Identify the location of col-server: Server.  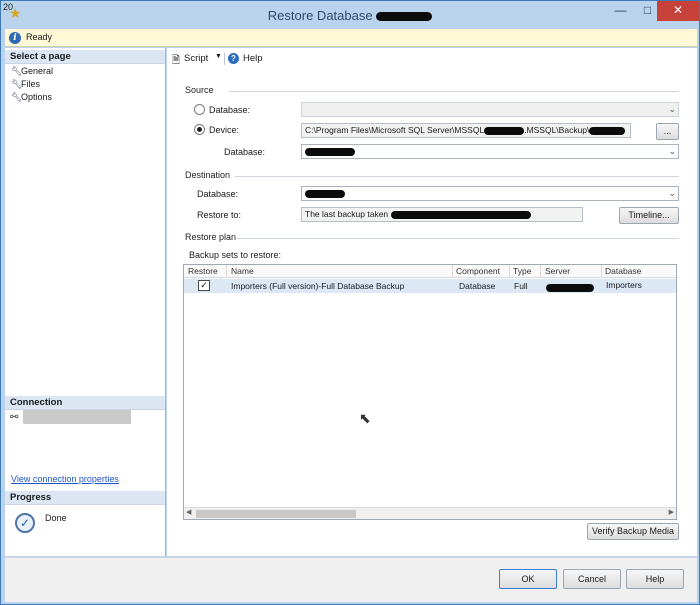
(557, 271).